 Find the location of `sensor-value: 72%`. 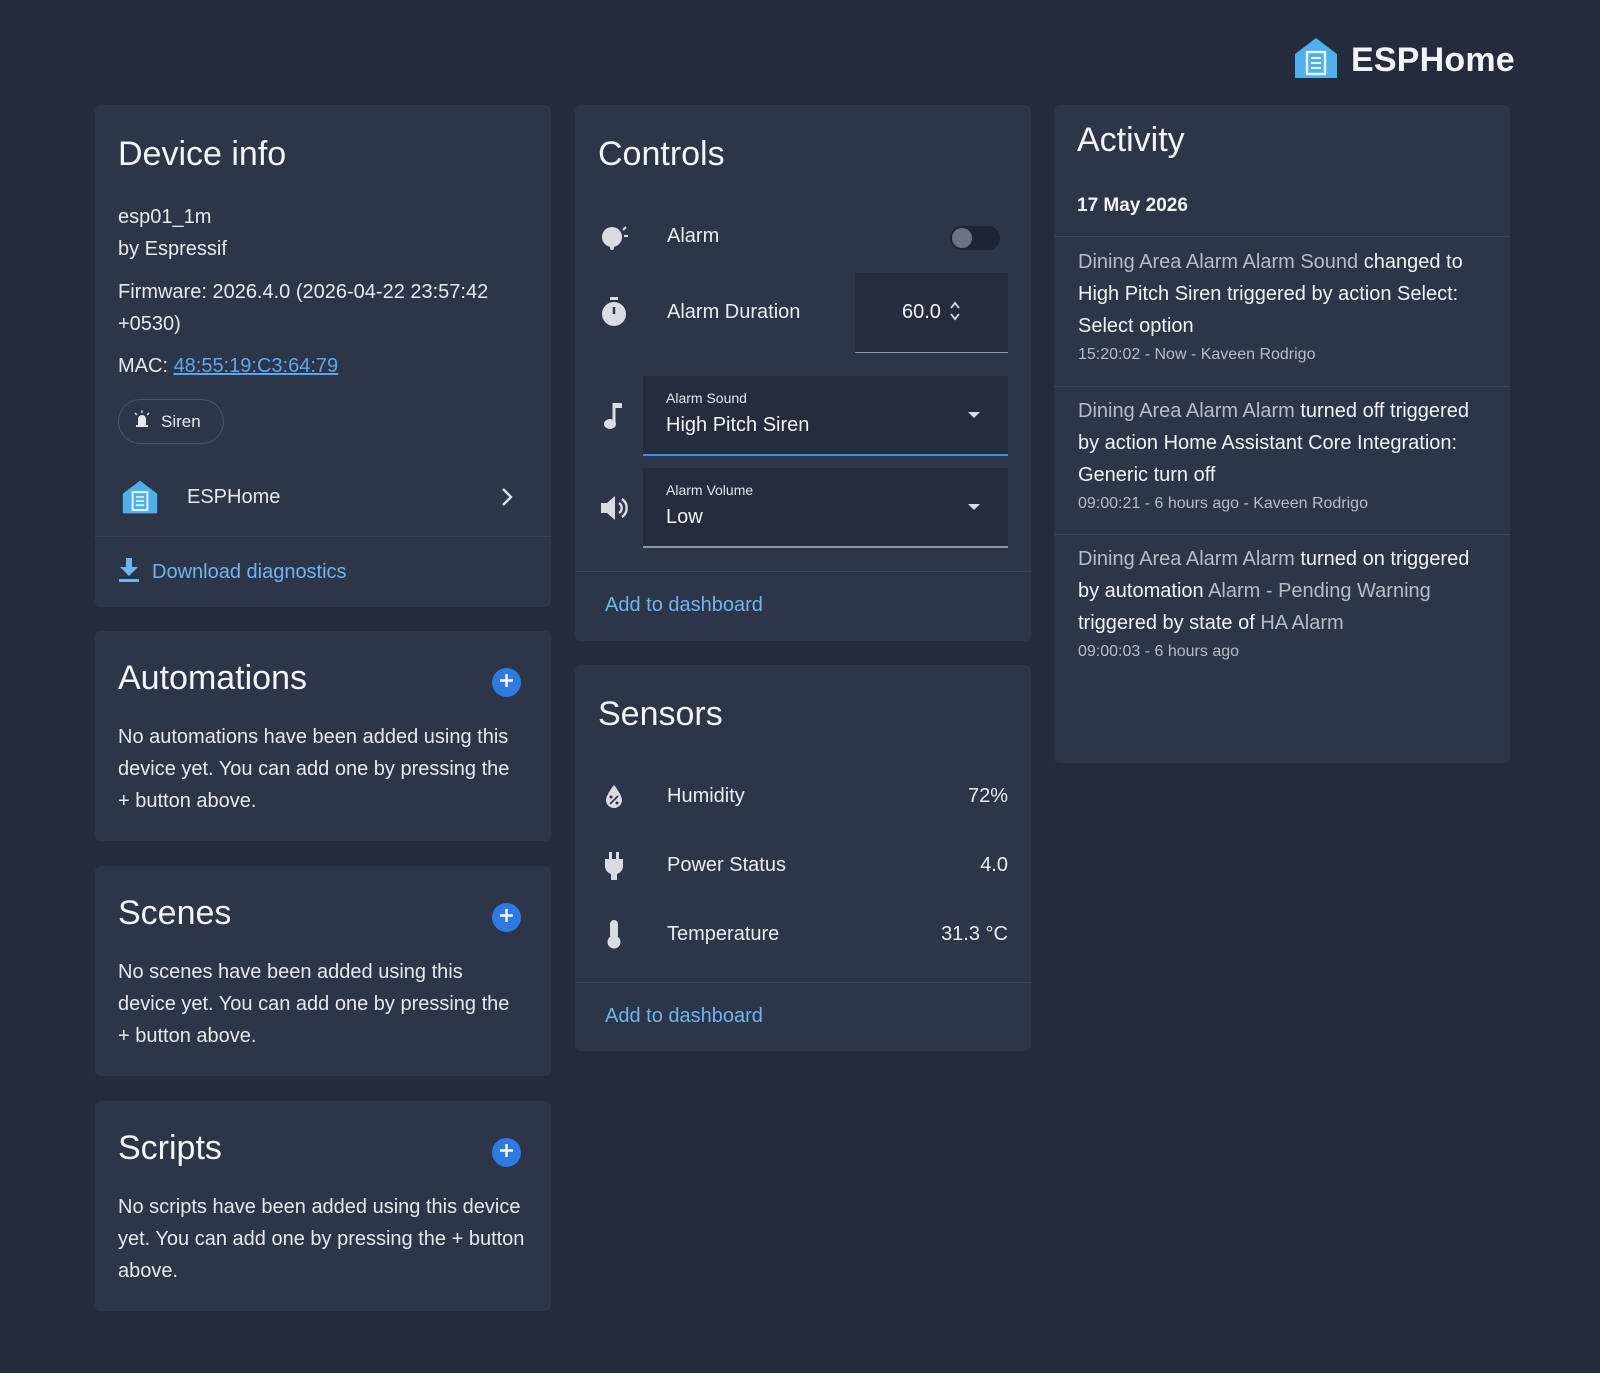

sensor-value: 72% is located at coordinates (987, 796).